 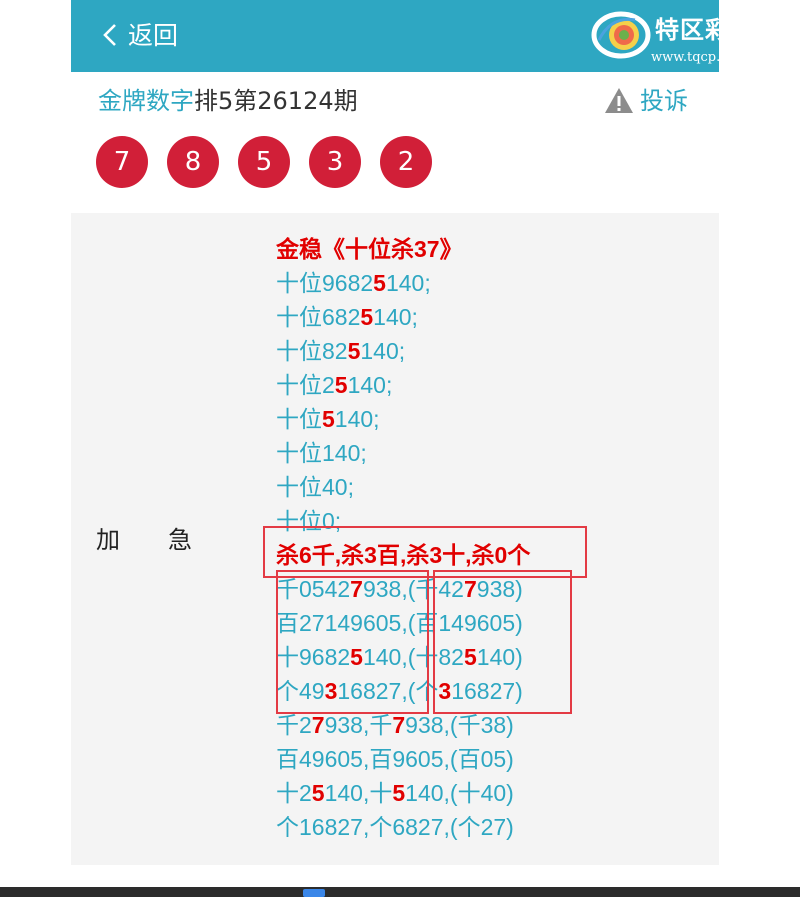 I want to click on line-text: 140,(十40), so click(x=459, y=793).